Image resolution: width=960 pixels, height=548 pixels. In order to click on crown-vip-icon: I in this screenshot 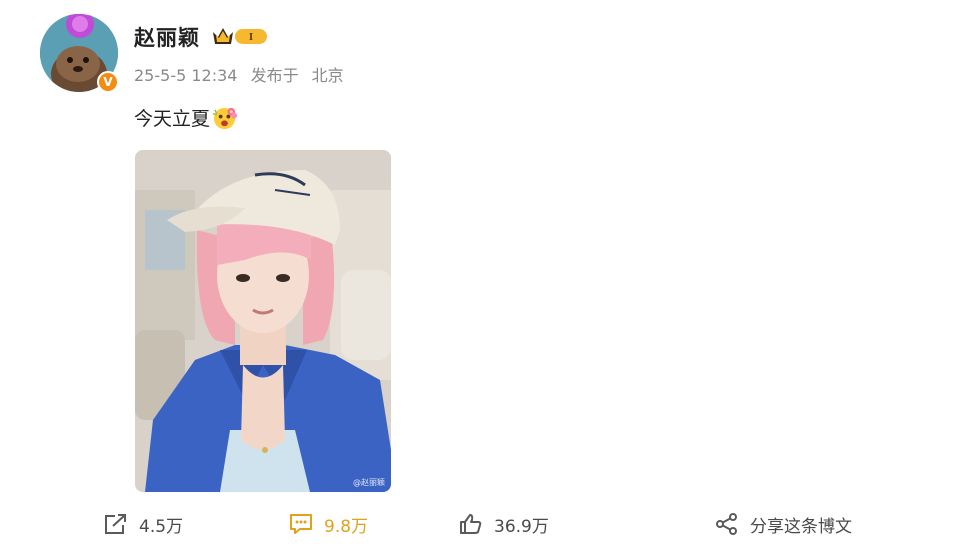, I will do `click(240, 36)`.